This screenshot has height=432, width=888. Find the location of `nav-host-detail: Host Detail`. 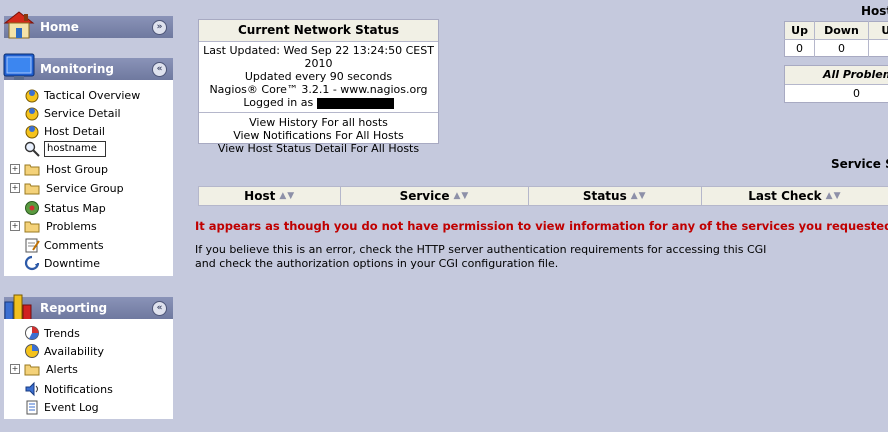

nav-host-detail: Host Detail is located at coordinates (88, 131).